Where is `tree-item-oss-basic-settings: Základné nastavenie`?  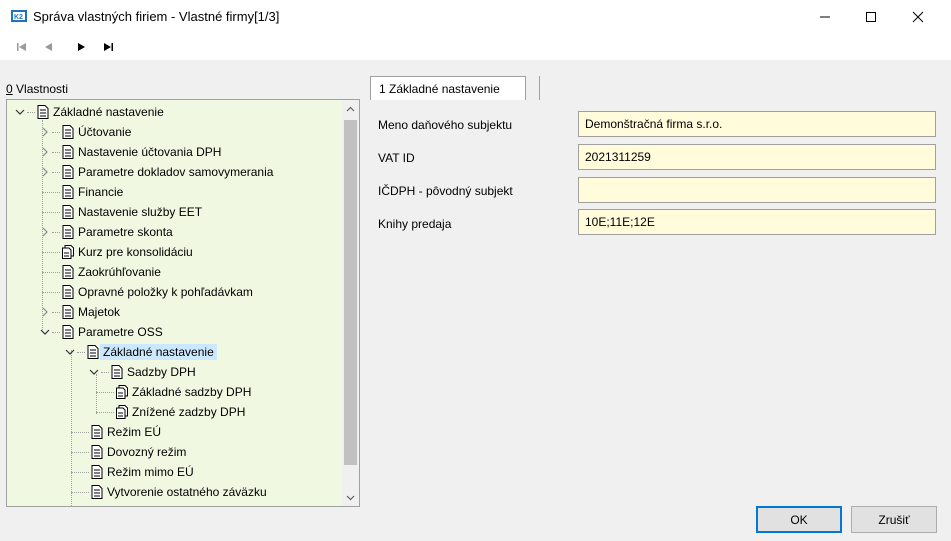 tree-item-oss-basic-settings: Základné nastavenie is located at coordinates (141, 352).